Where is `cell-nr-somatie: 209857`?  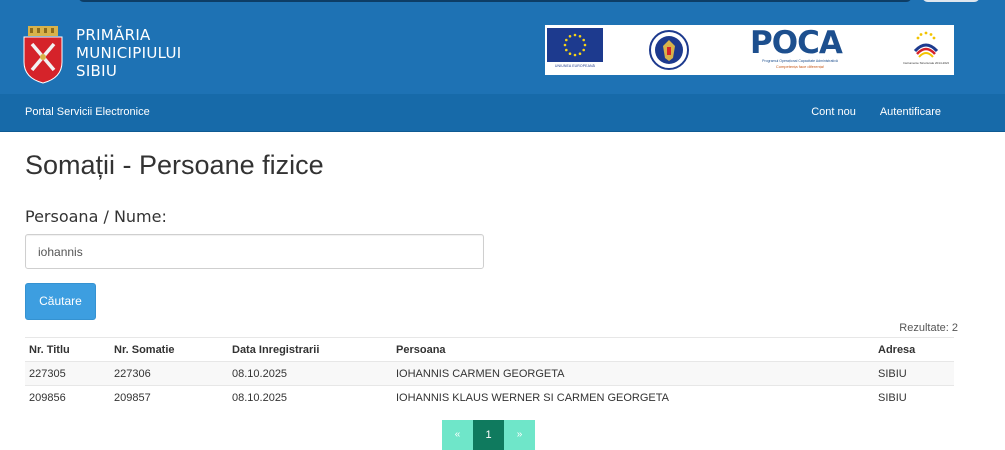 cell-nr-somatie: 209857 is located at coordinates (169, 397).